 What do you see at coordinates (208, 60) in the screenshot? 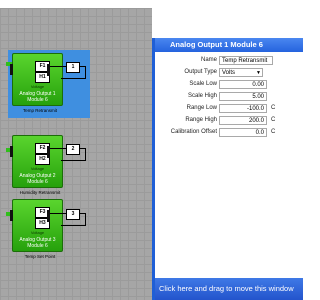
I see `name-label: Name` at bounding box center [208, 60].